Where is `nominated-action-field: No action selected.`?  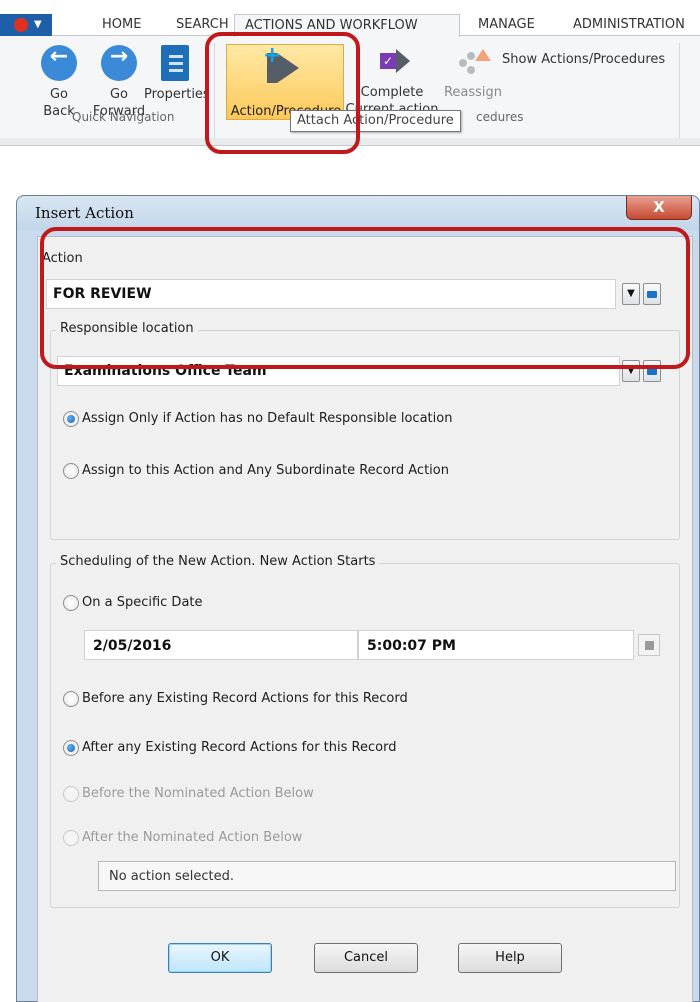
nominated-action-field: No action selected. is located at coordinates (387, 876).